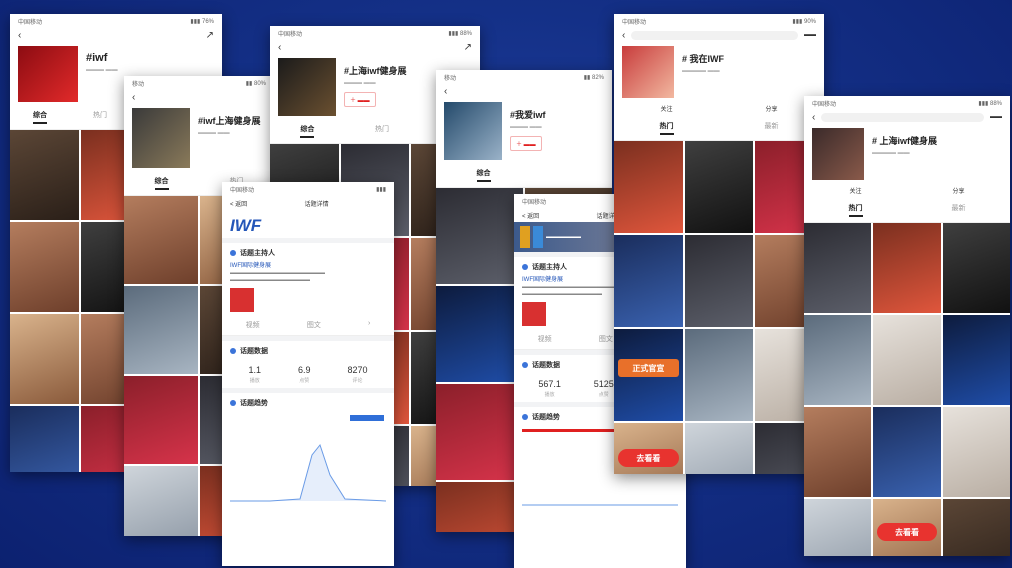 Image resolution: width=1012 pixels, height=568 pixels. I want to click on status-bar: 中国移动▮▮▮, so click(308, 189).